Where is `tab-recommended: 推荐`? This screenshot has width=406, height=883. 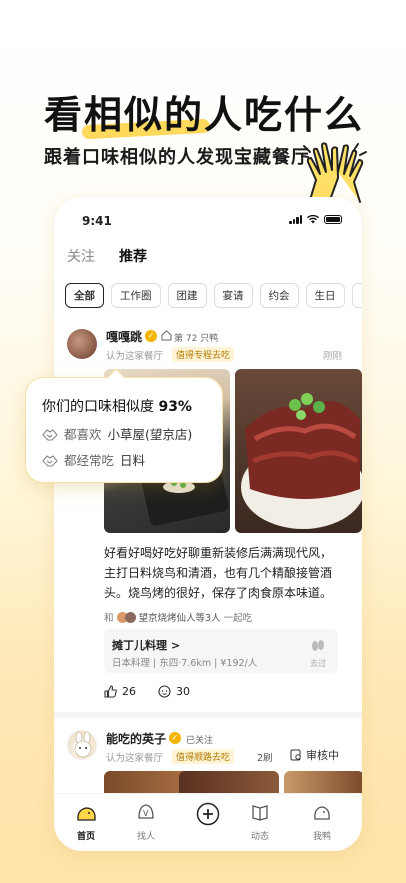 tab-recommended: 推荐 is located at coordinates (133, 258).